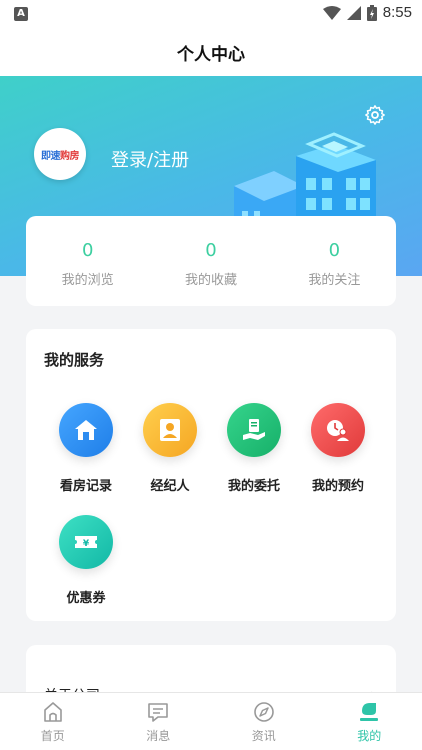 This screenshot has width=422, height=750. Describe the element at coordinates (158, 712) in the screenshot. I see `message-icon` at that location.